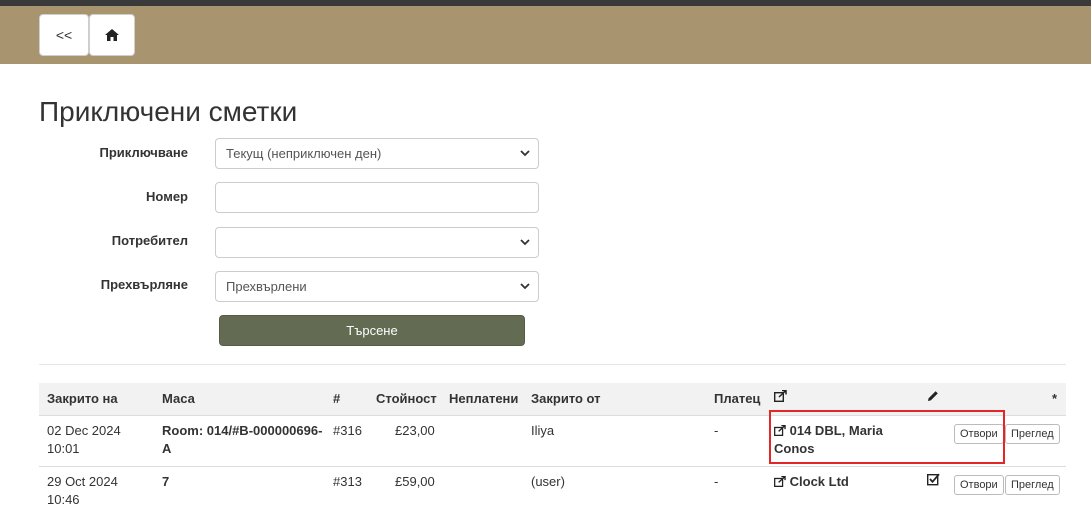 The image size is (1091, 527). What do you see at coordinates (415, 481) in the screenshot?
I see `row2-value: £59,00` at bounding box center [415, 481].